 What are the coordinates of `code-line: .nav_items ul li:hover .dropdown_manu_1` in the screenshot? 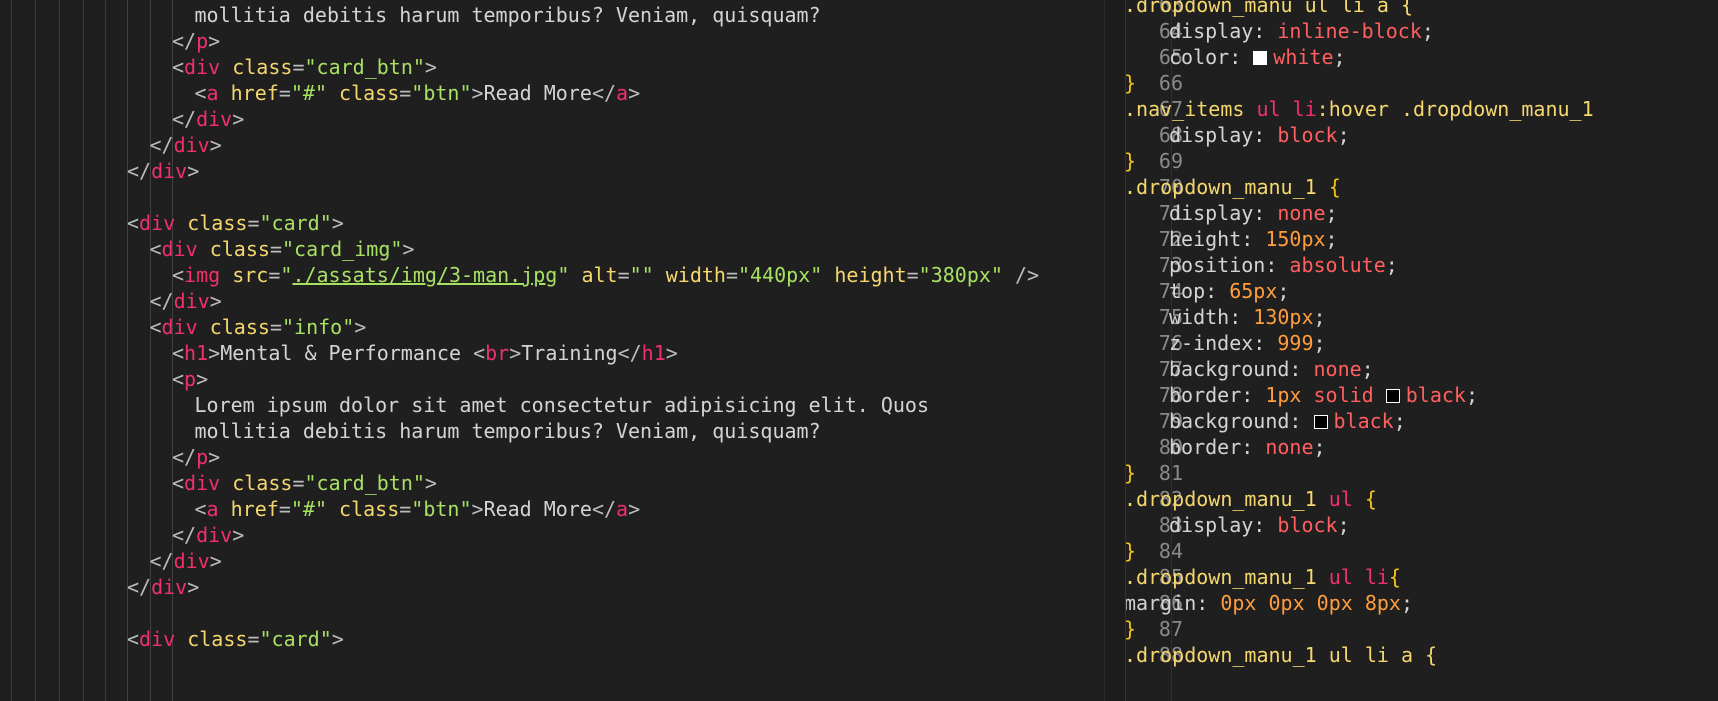 It's located at (1360, 109).